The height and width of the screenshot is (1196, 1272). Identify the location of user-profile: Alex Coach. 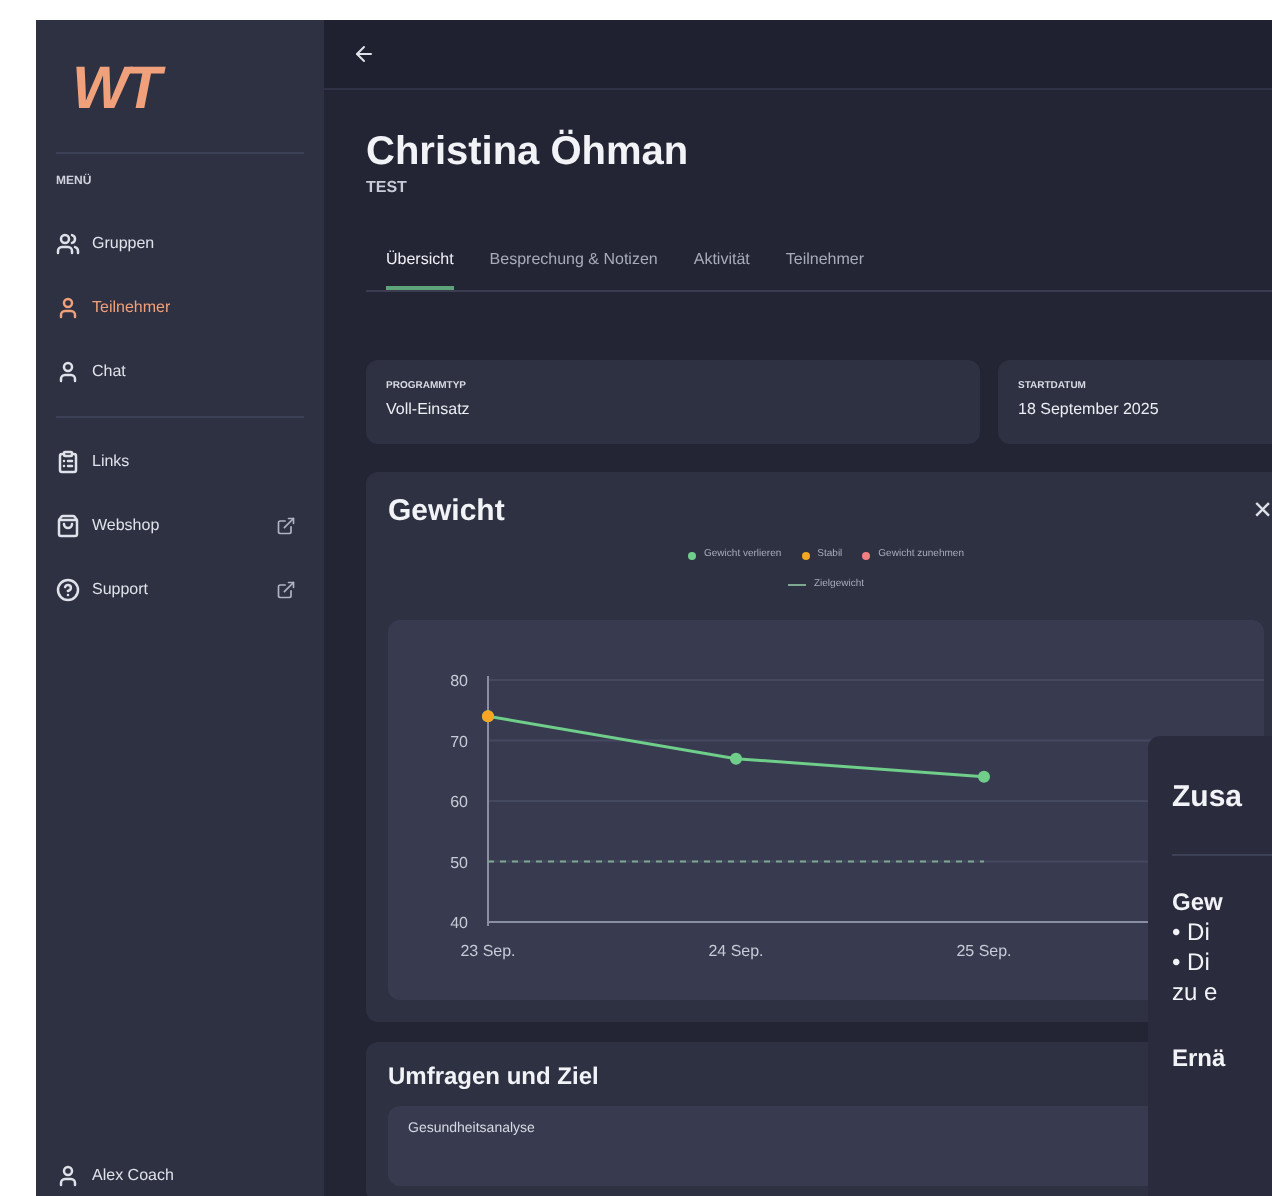
(180, 1176).